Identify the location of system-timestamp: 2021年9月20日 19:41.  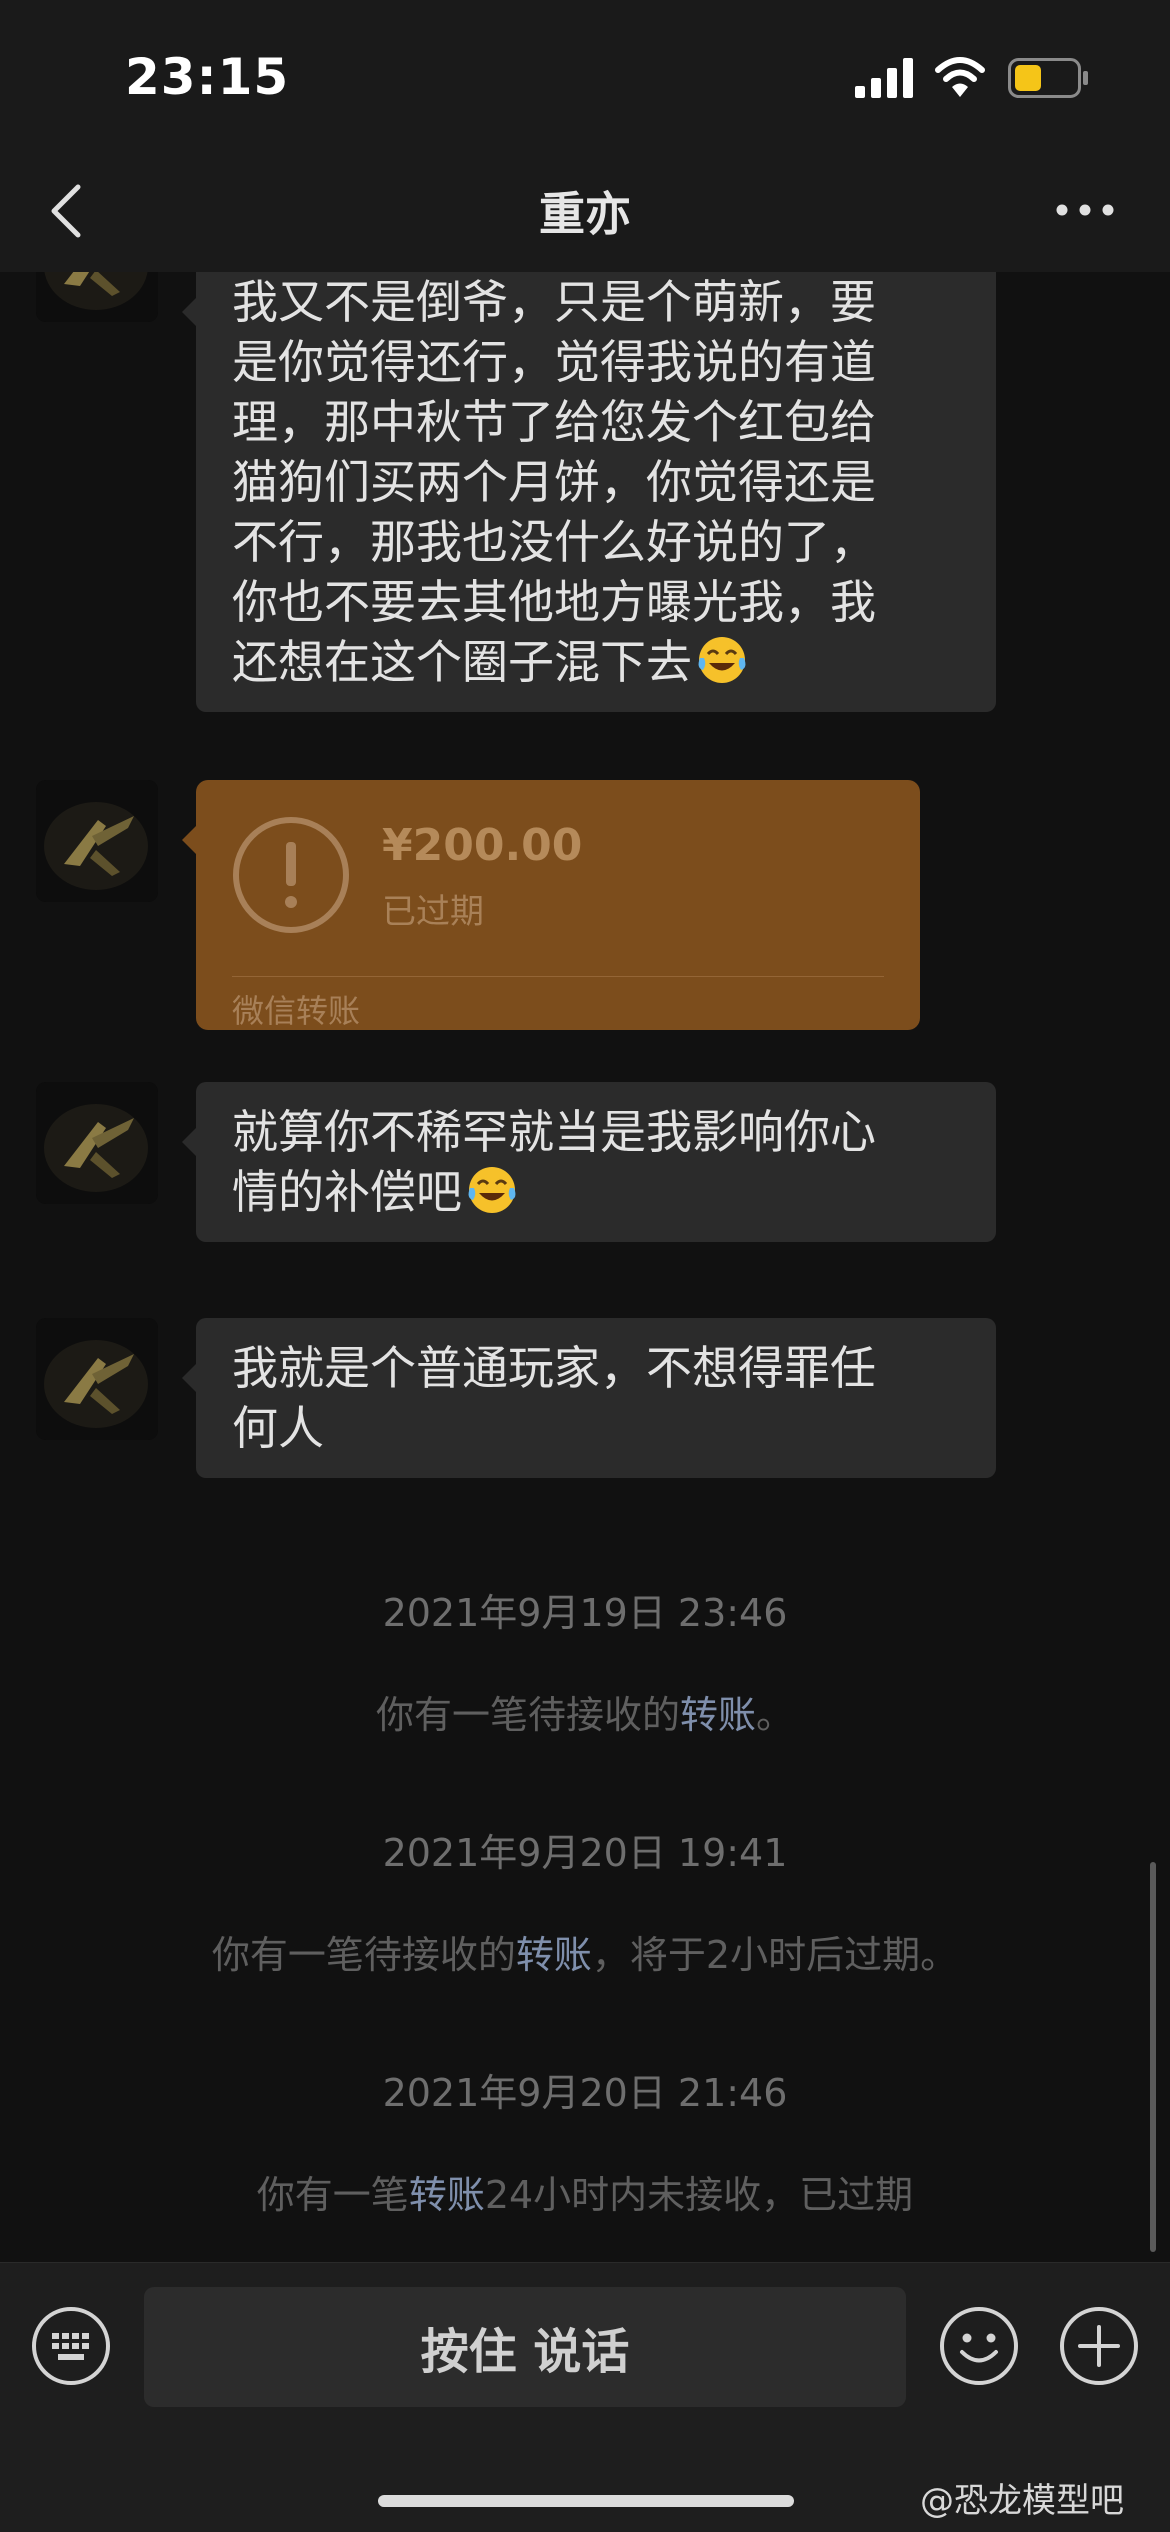
(585, 1853).